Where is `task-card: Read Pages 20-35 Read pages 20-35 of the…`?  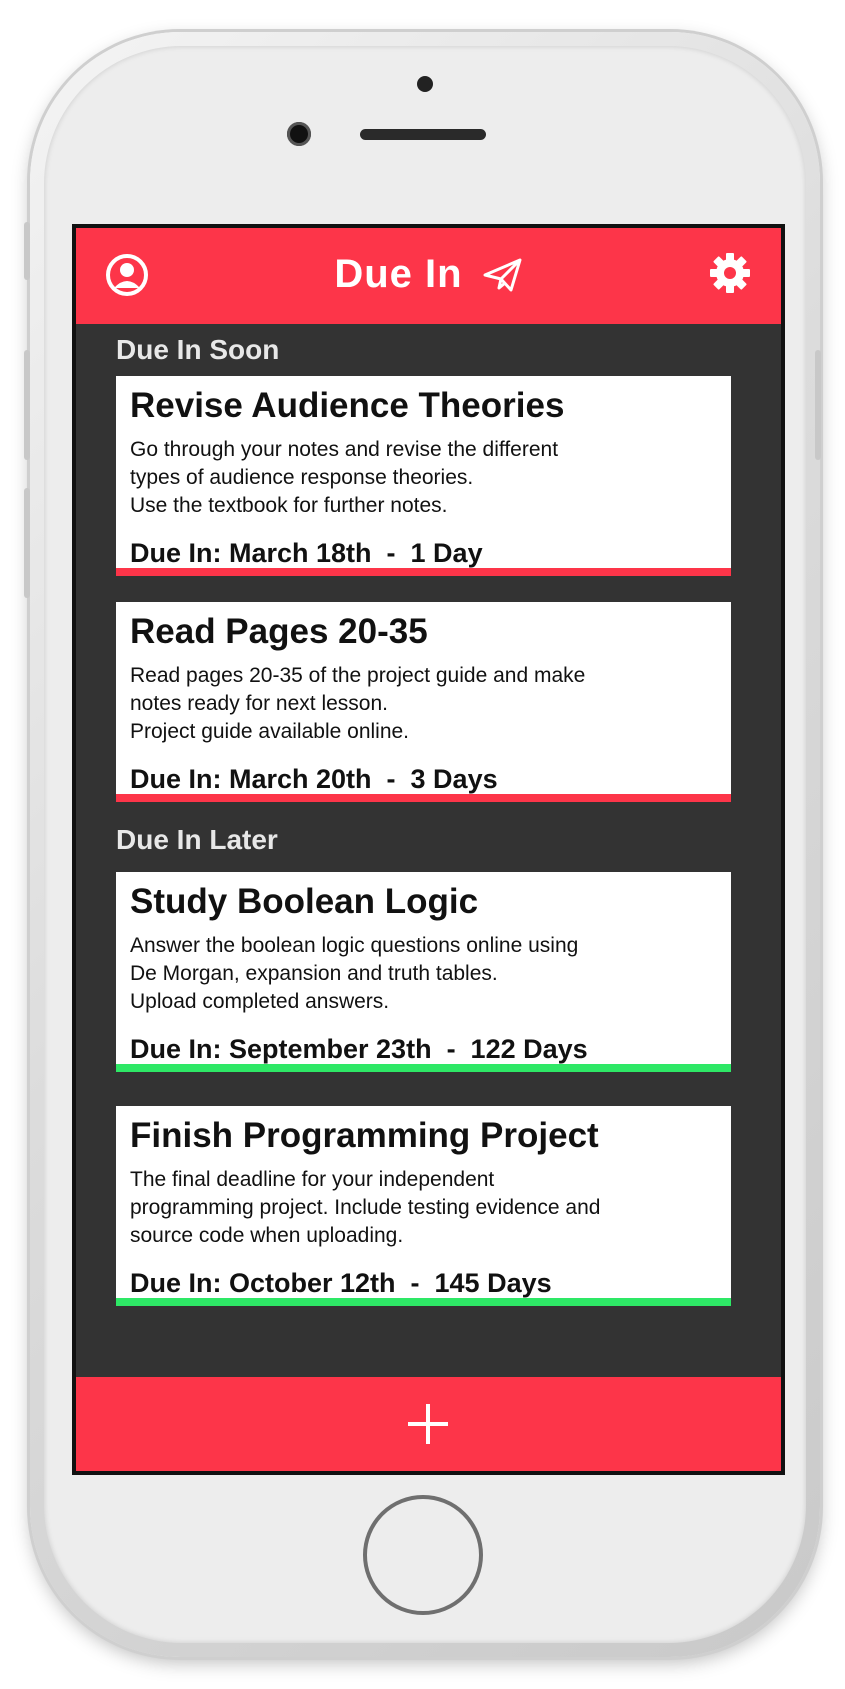 task-card: Read Pages 20-35 Read pages 20-35 of the… is located at coordinates (423, 702).